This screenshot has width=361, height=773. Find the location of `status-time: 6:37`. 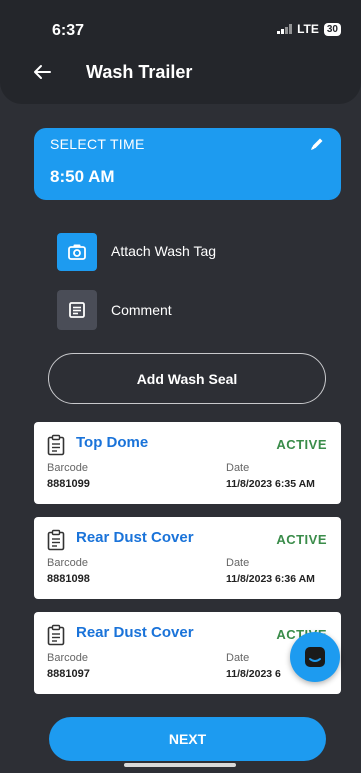

status-time: 6:37 is located at coordinates (68, 30).